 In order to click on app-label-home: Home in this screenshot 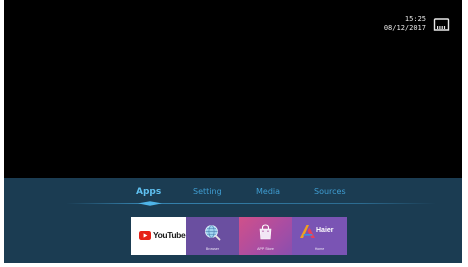, I will do `click(319, 249)`.